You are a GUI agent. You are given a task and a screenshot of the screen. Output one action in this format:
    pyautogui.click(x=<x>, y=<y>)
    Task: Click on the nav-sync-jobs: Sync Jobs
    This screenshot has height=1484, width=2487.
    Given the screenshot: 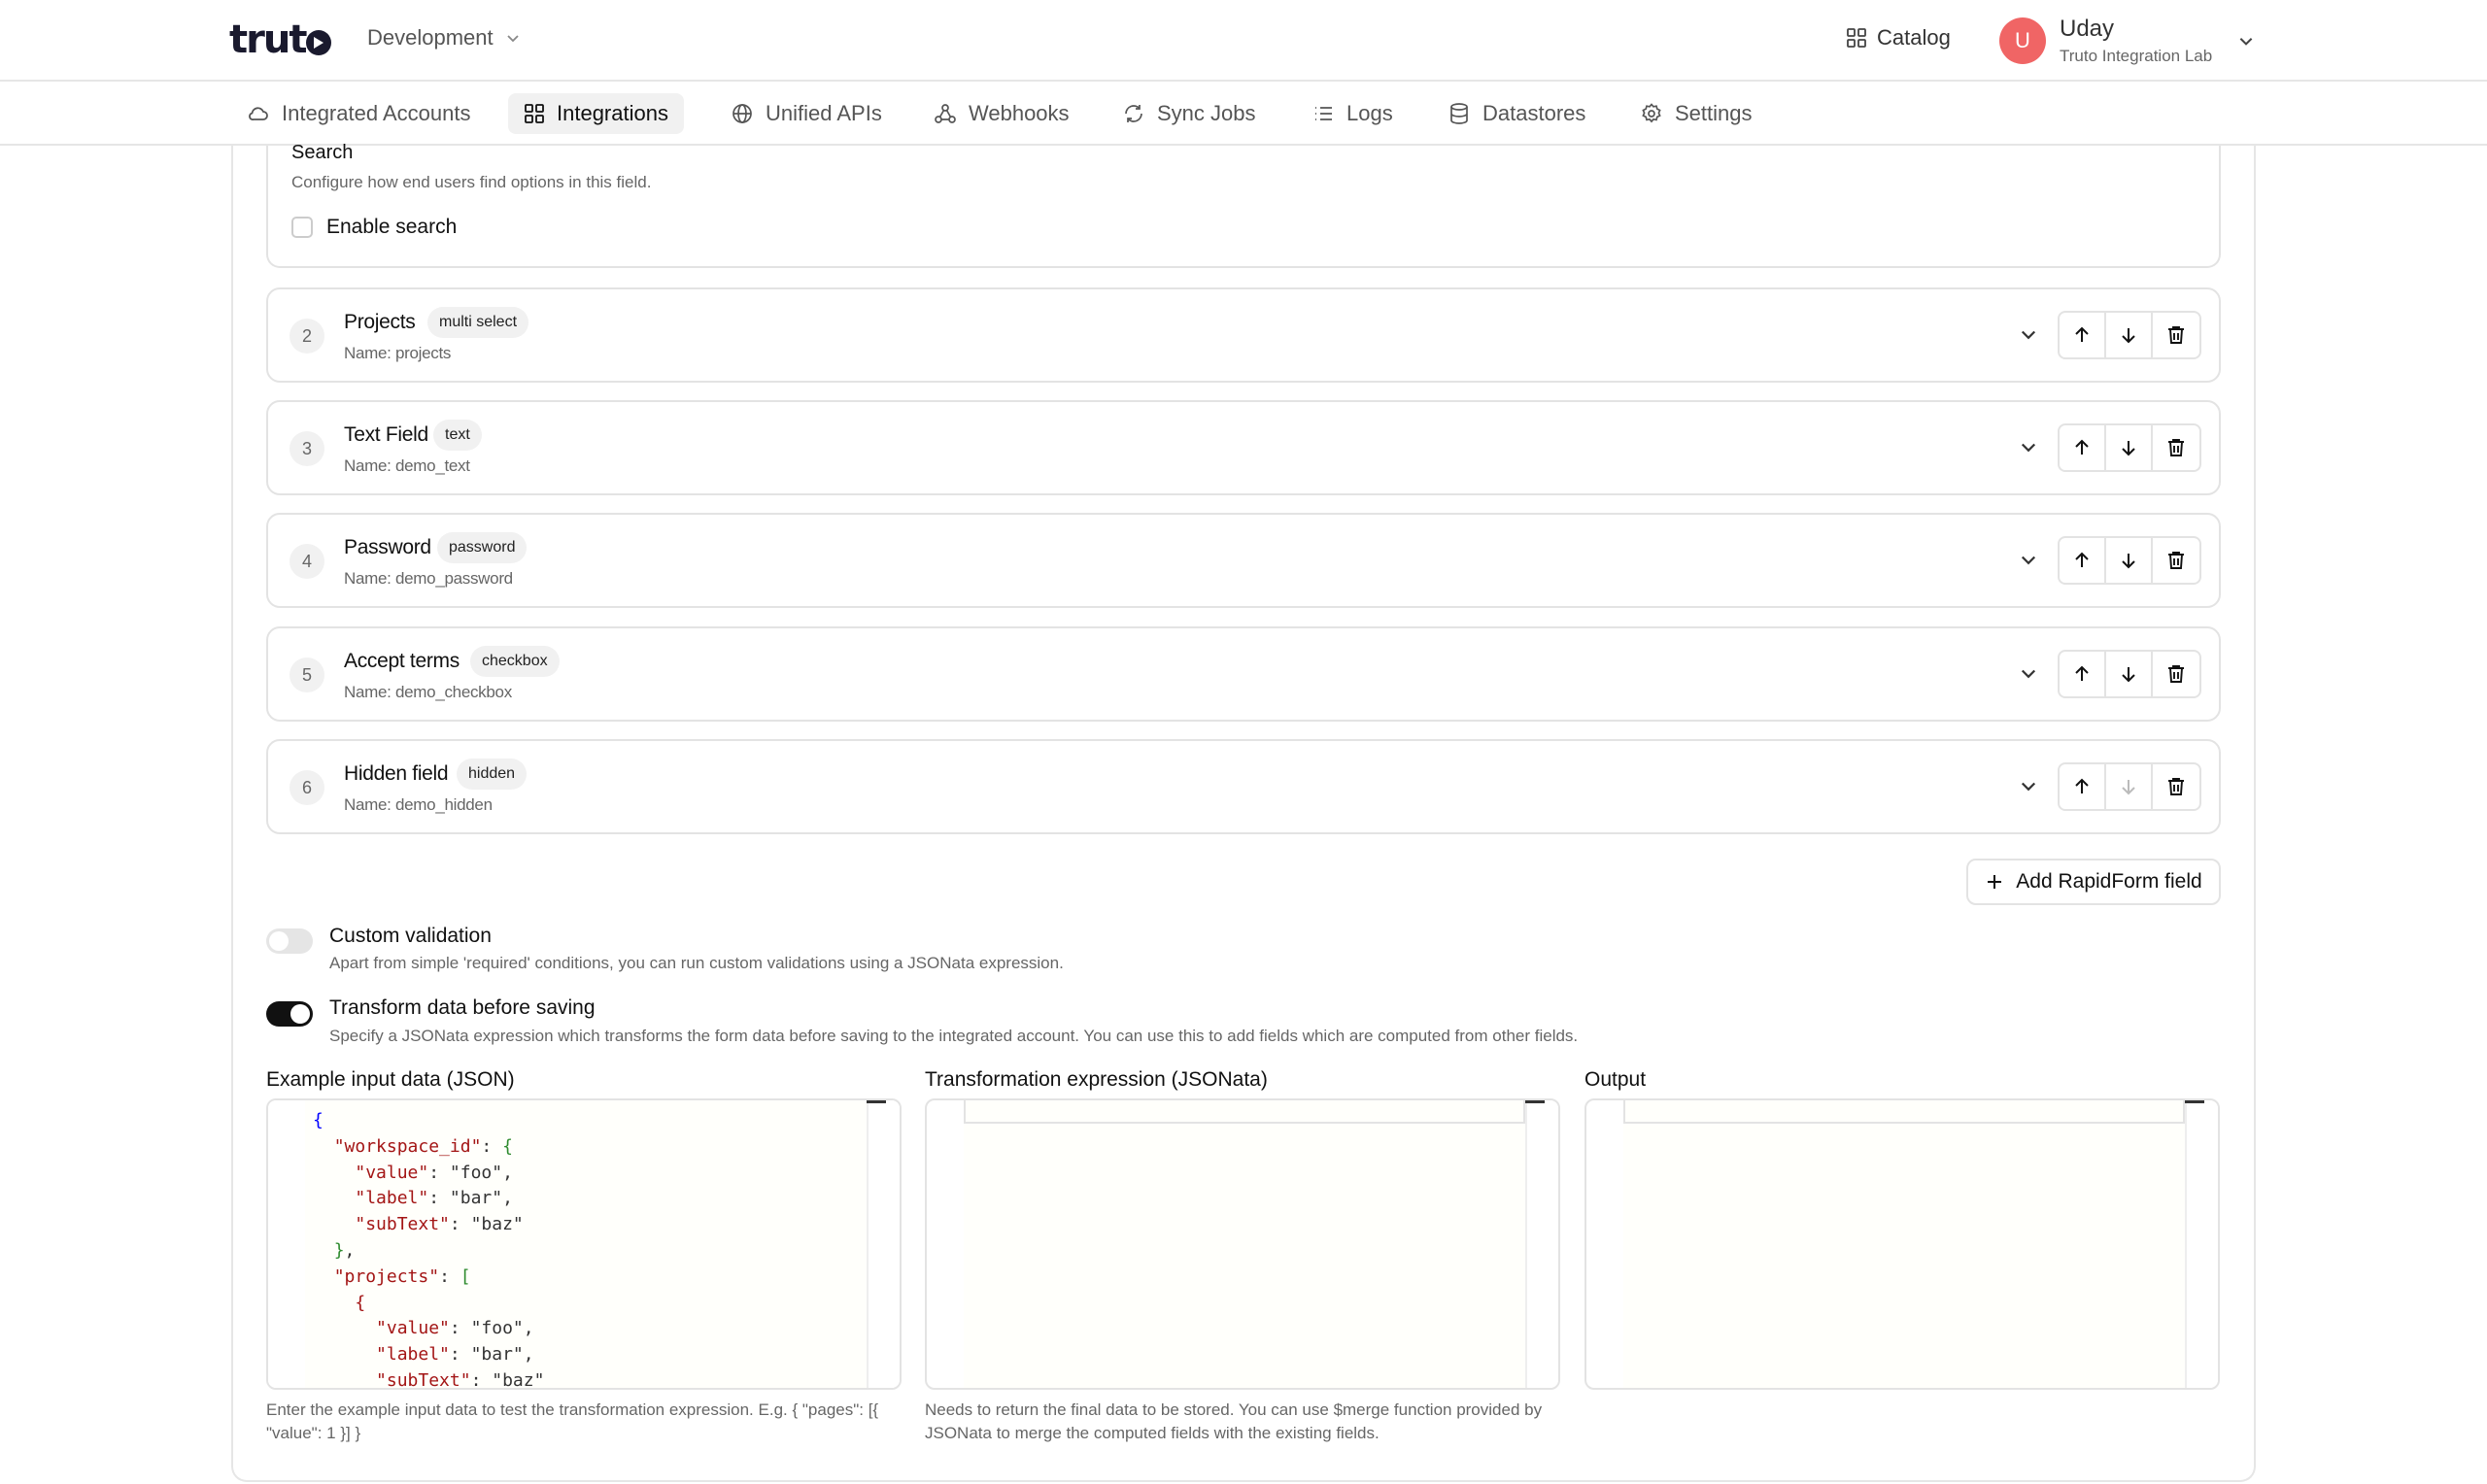 What is the action you would take?
    pyautogui.click(x=1189, y=114)
    